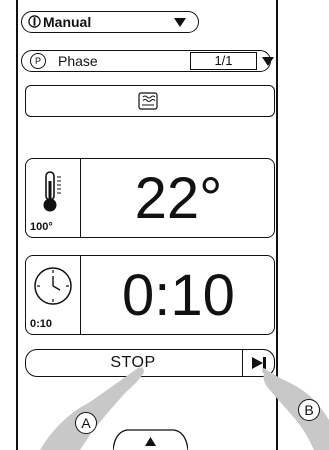 The width and height of the screenshot is (329, 450). I want to click on time-box: 0:10 0:10, so click(150, 295).